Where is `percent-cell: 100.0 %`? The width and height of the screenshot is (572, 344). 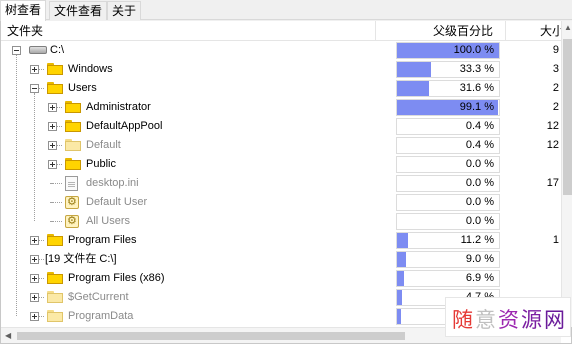 percent-cell: 100.0 % is located at coordinates (448, 50).